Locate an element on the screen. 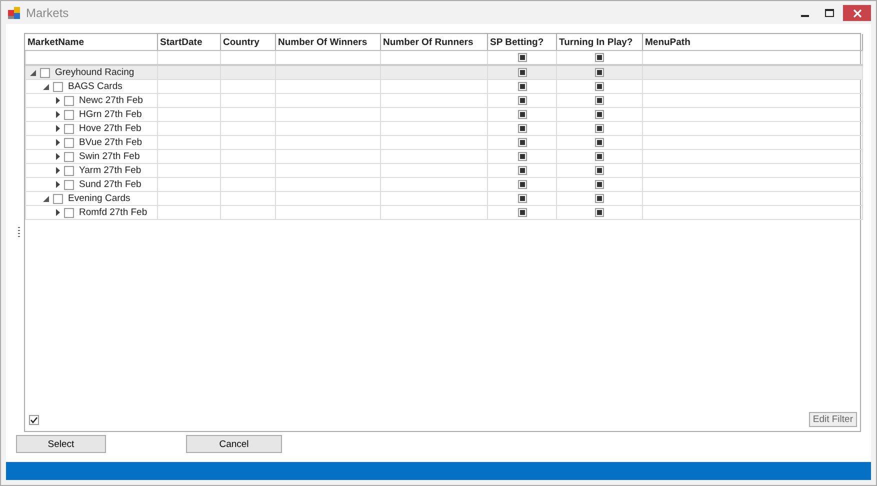  column-header: Turning In Play? is located at coordinates (599, 42).